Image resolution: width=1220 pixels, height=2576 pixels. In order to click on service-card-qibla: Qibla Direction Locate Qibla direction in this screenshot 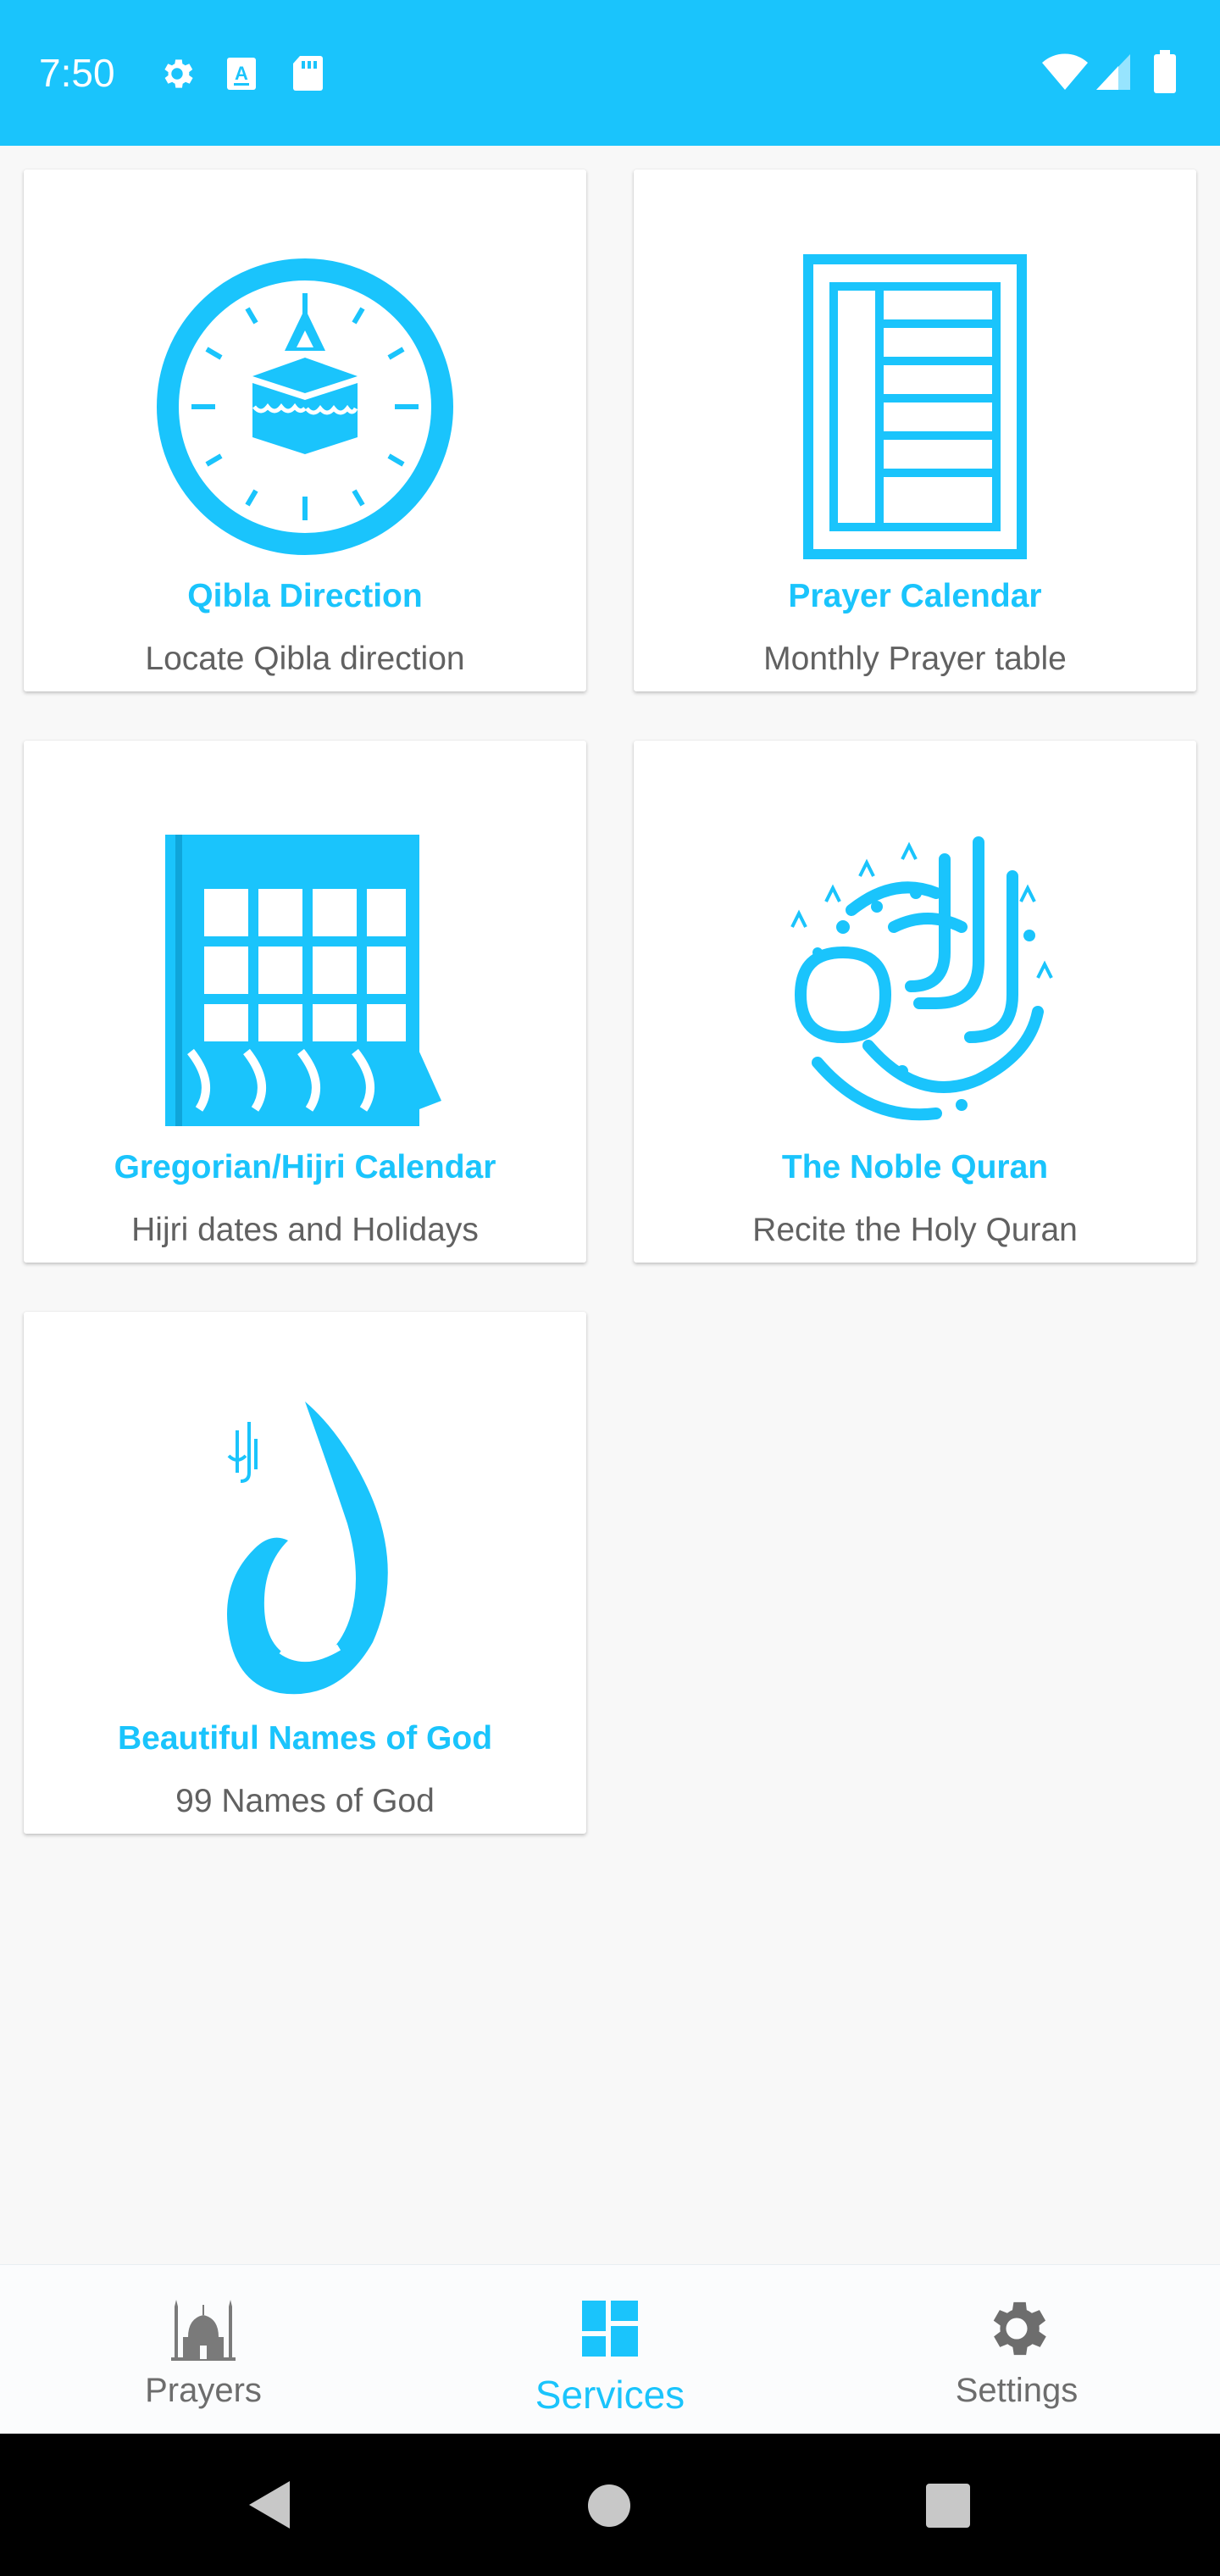, I will do `click(305, 430)`.